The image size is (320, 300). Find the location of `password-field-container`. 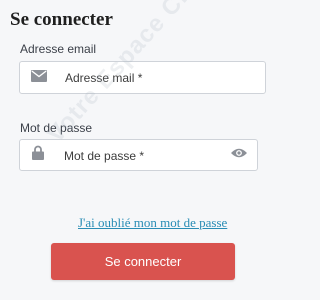

password-field-container is located at coordinates (138, 155).